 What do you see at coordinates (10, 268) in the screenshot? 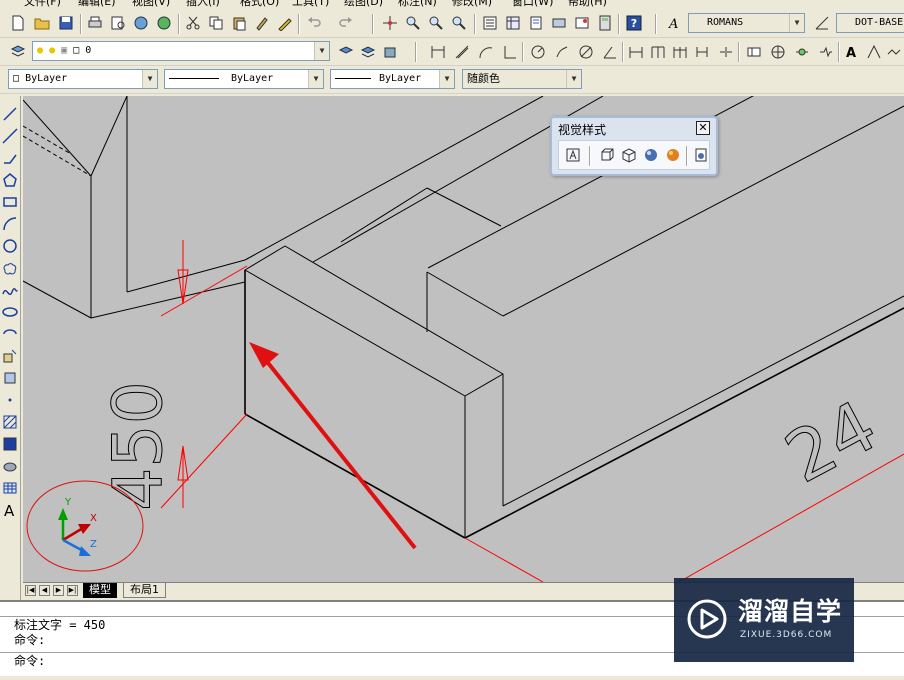
I see `revcloud-icon` at bounding box center [10, 268].